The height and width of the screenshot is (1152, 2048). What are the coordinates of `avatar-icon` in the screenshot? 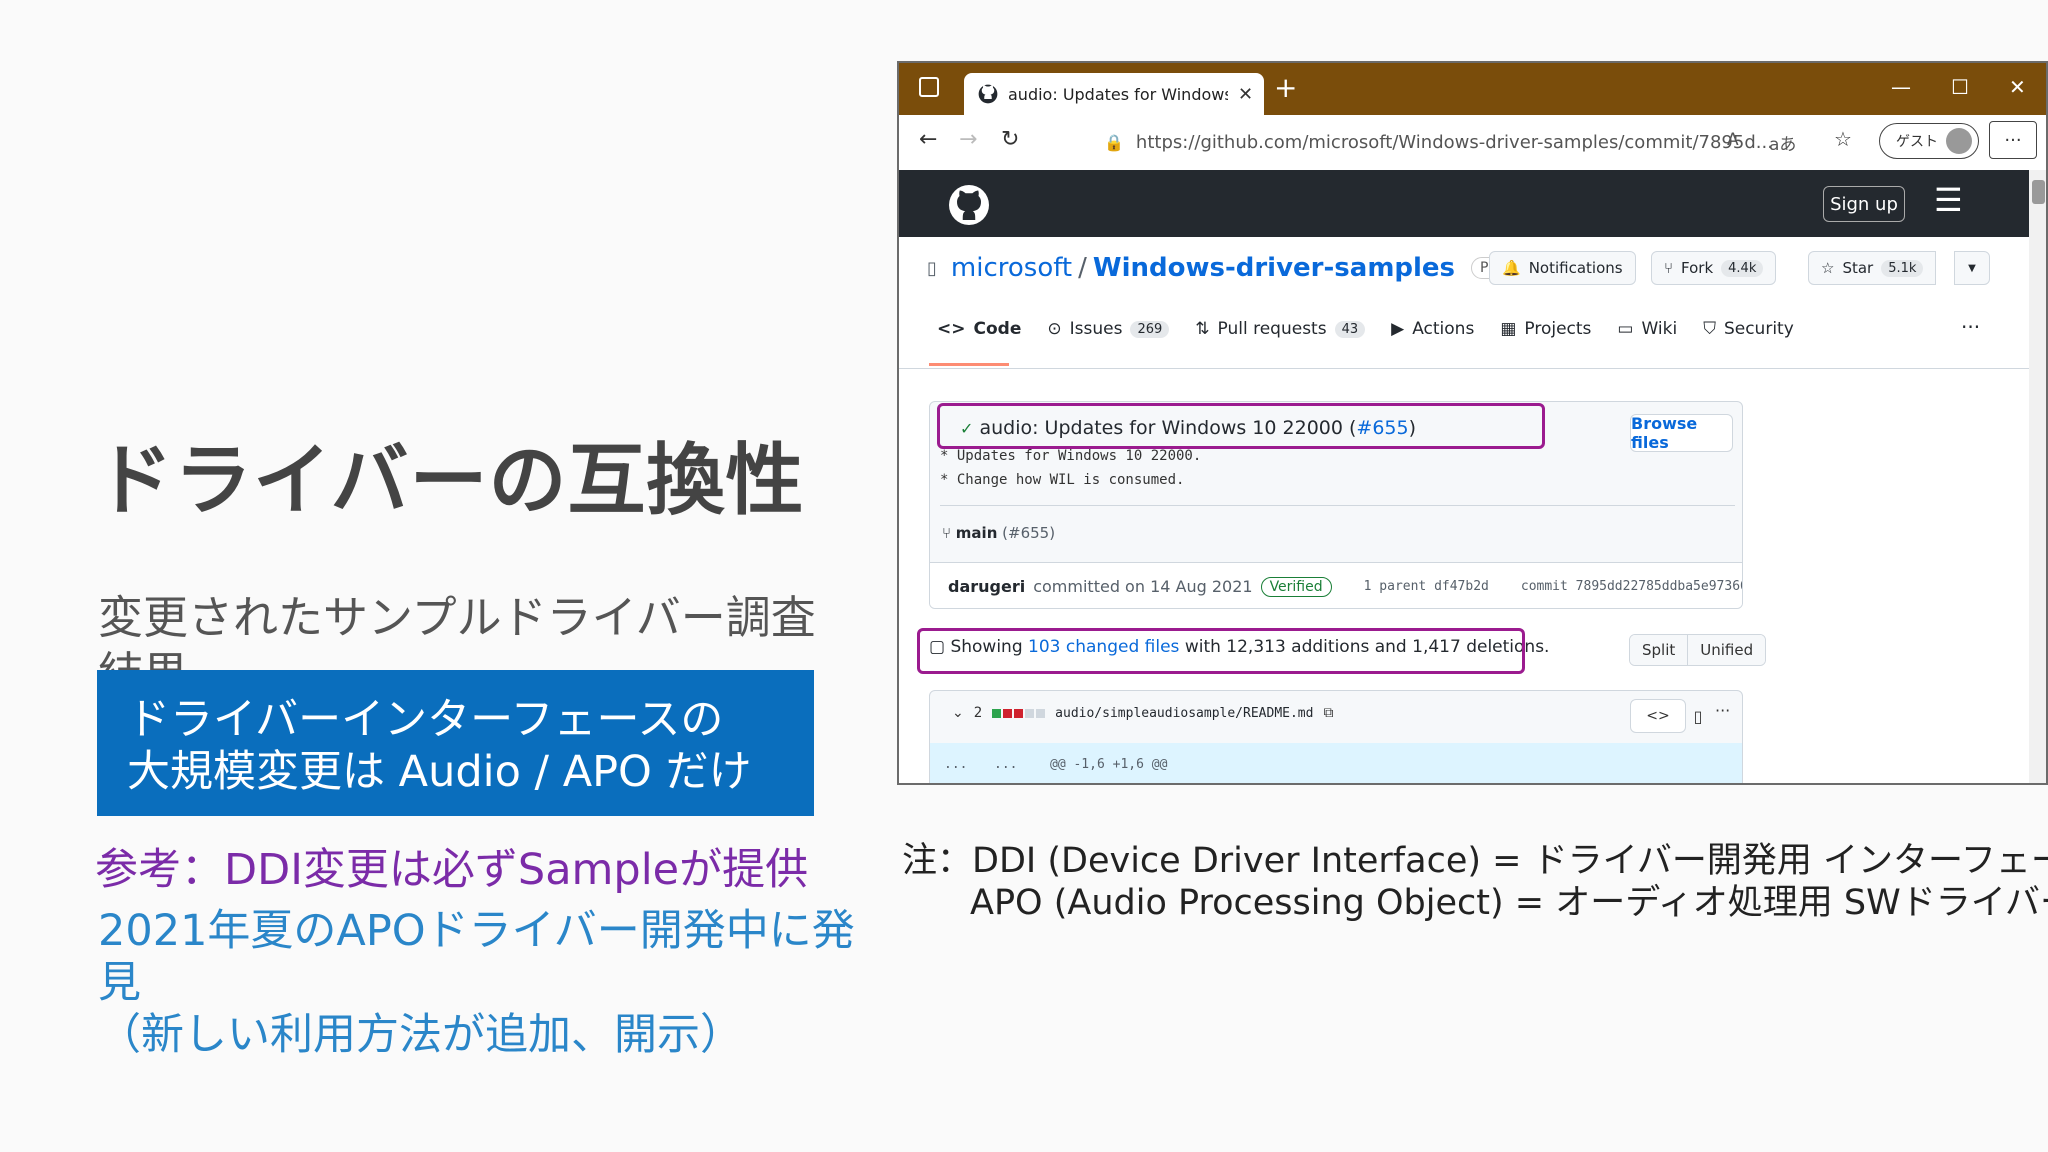 It's located at (1959, 141).